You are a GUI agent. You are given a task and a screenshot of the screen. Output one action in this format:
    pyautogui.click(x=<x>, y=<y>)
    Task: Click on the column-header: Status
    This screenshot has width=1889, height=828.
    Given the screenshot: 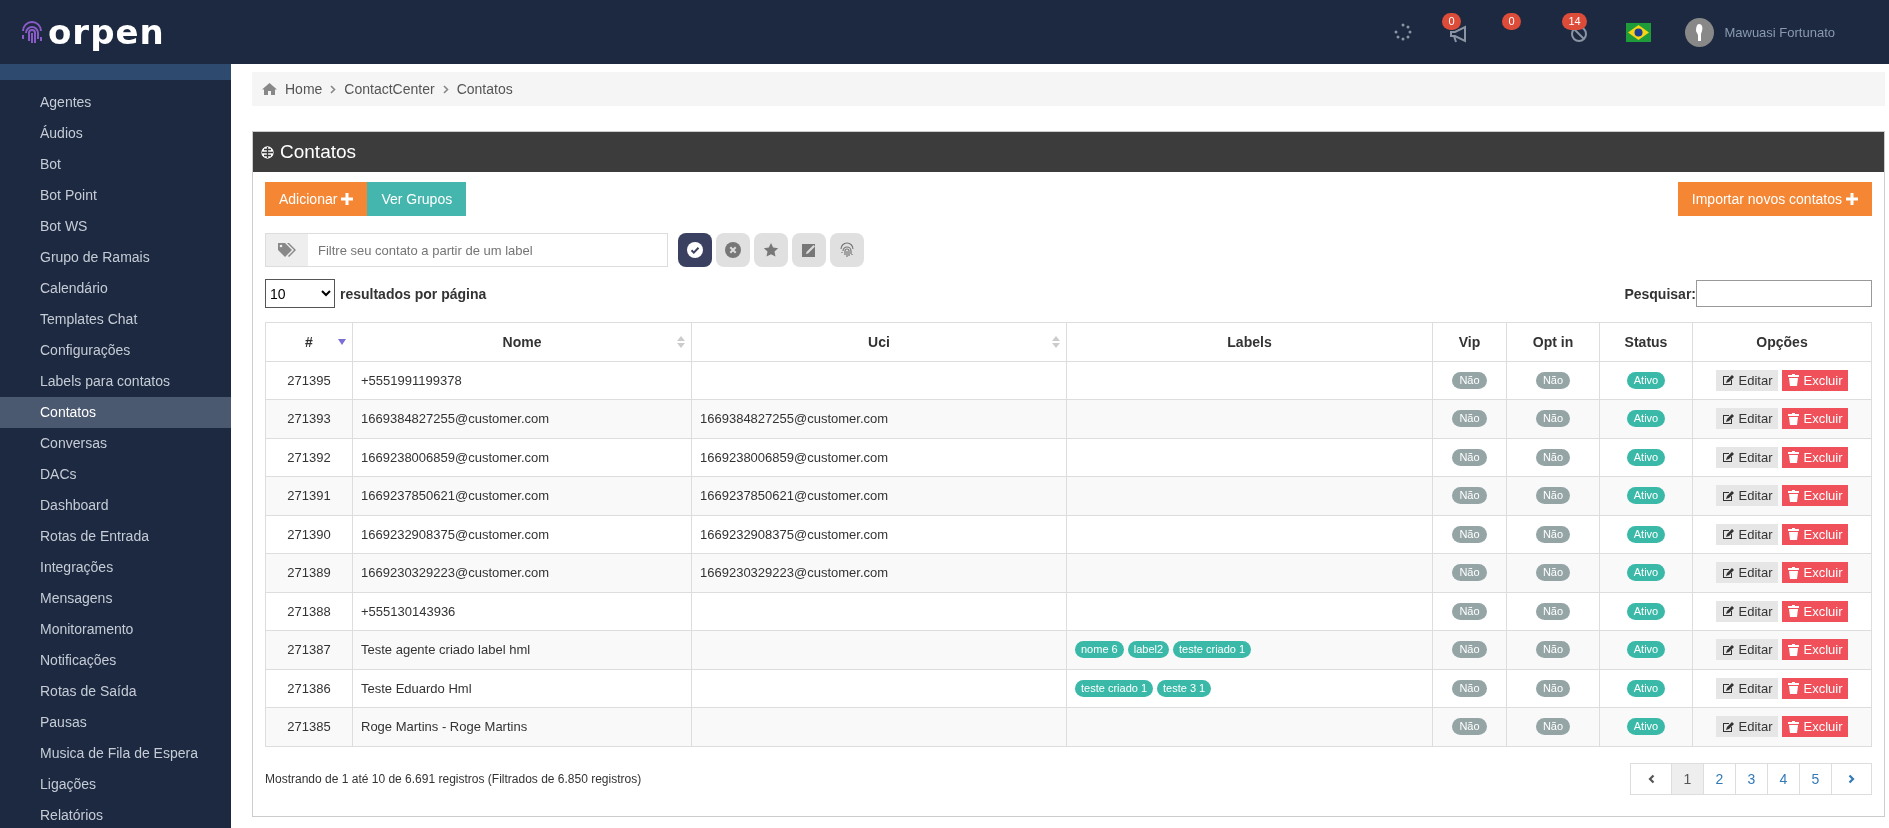 What is the action you would take?
    pyautogui.click(x=1646, y=341)
    